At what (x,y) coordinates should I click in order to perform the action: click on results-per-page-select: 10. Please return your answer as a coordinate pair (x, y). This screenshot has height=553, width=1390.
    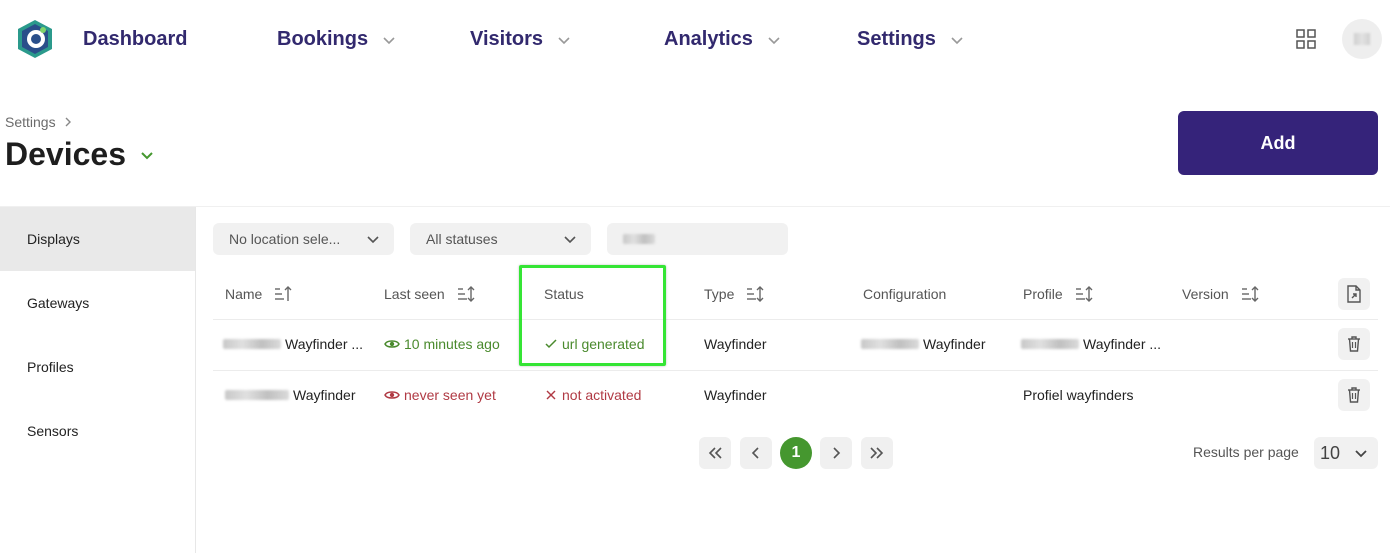
    Looking at the image, I should click on (1346, 453).